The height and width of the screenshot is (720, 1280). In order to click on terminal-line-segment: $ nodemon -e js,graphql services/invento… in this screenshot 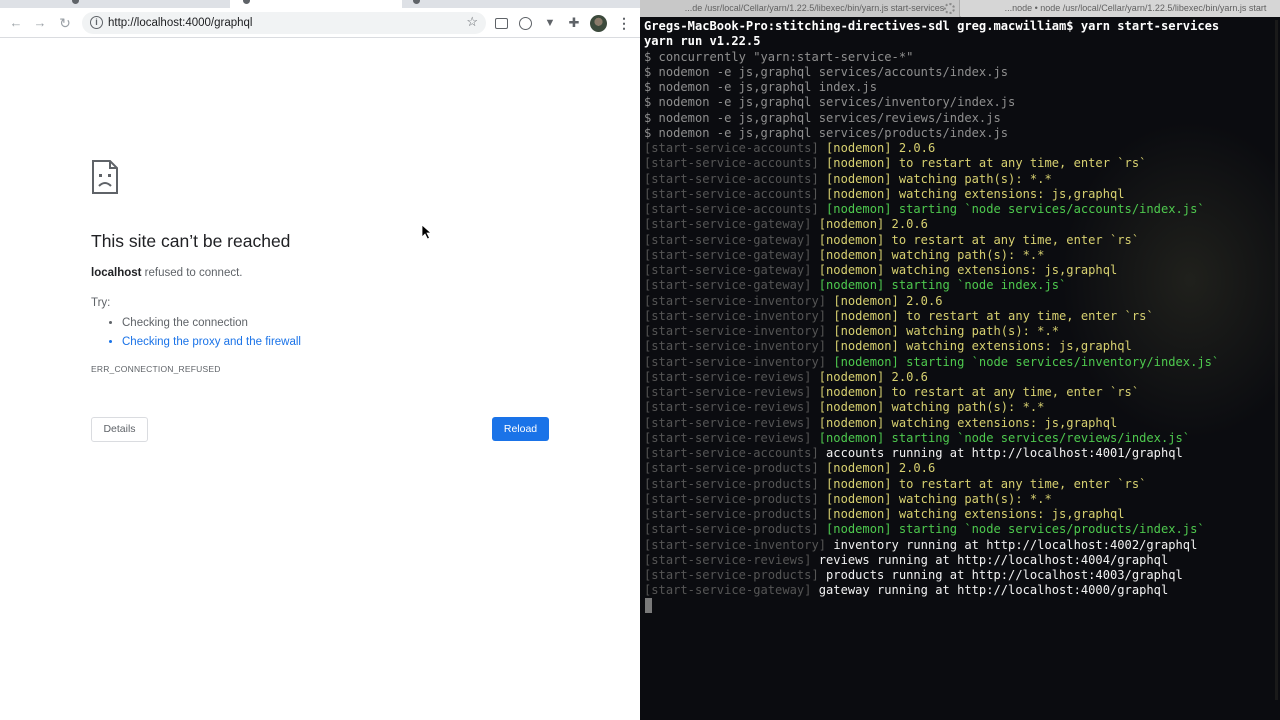, I will do `click(830, 102)`.